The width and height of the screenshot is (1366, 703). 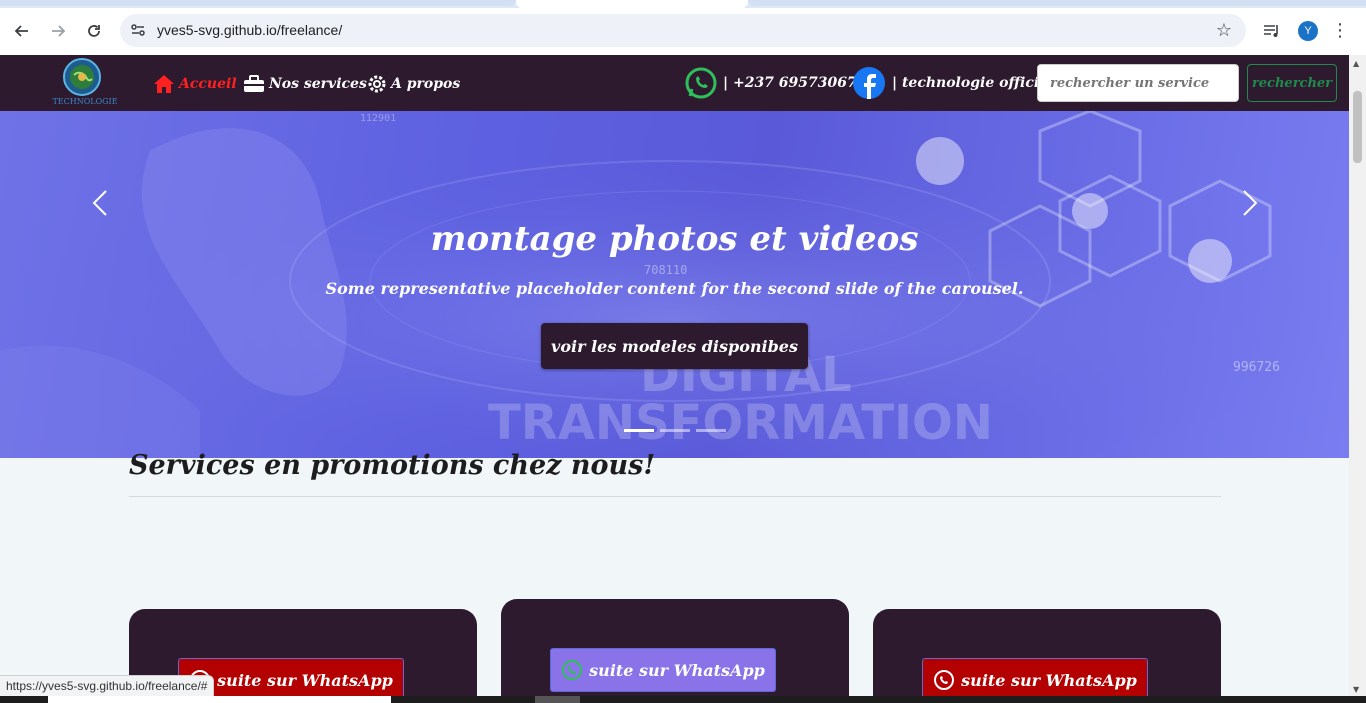 What do you see at coordinates (426, 84) in the screenshot?
I see `nav-link-label: A propos` at bounding box center [426, 84].